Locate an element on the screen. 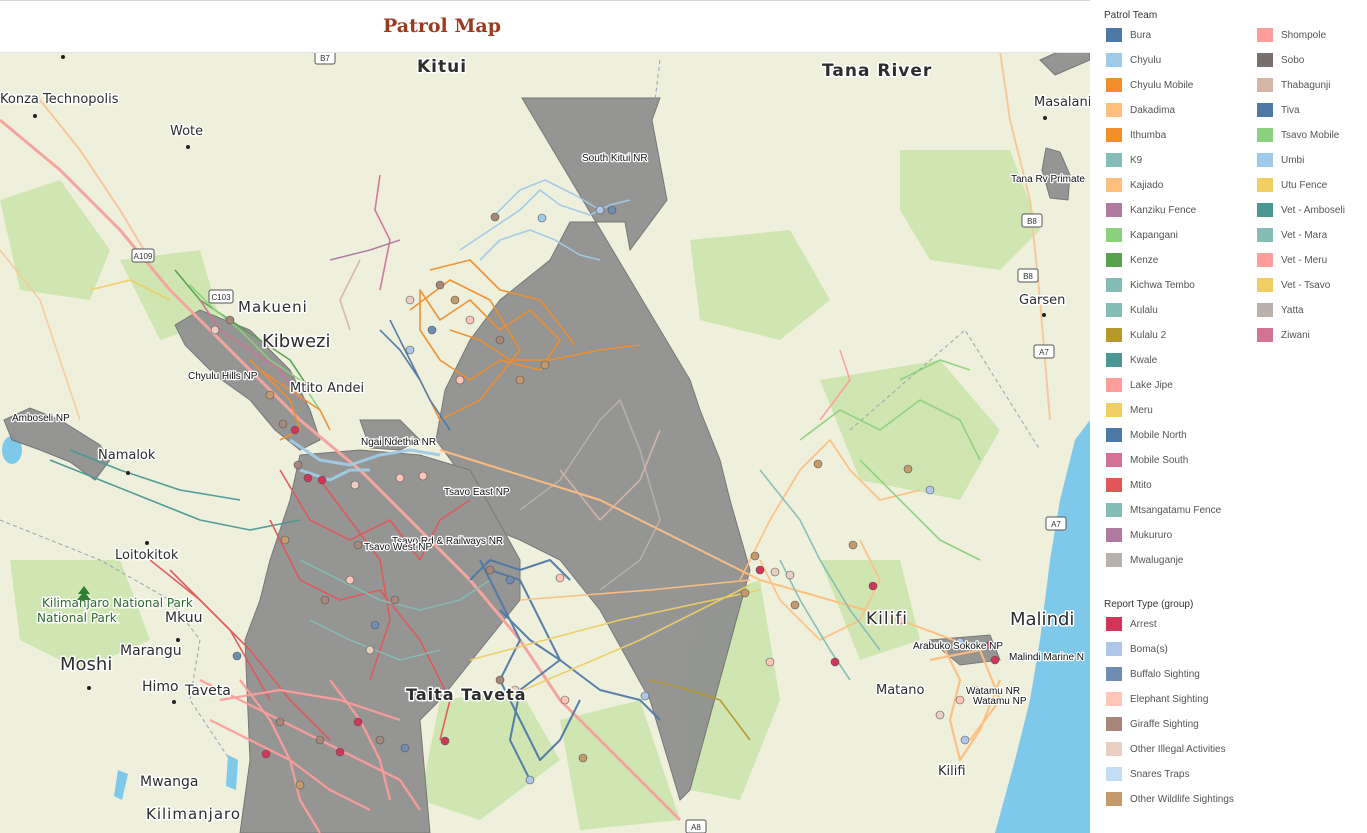 The height and width of the screenshot is (833, 1367). legend-item-team: Sobo is located at coordinates (1280, 60).